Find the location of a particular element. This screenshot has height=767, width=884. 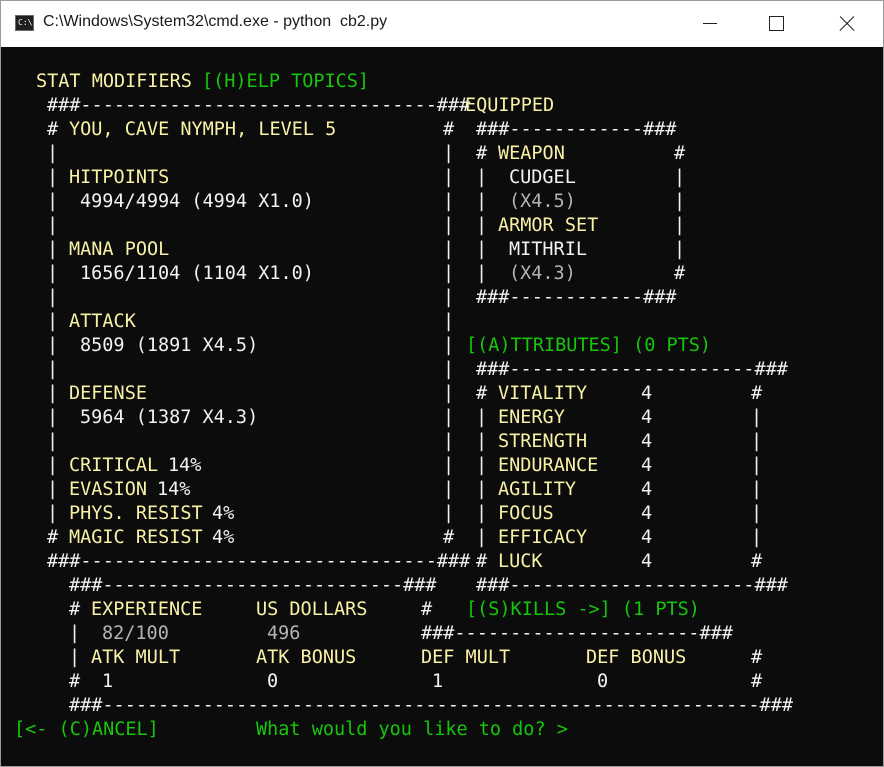

hitpoints-label: HITPOINTS is located at coordinates (119, 177).